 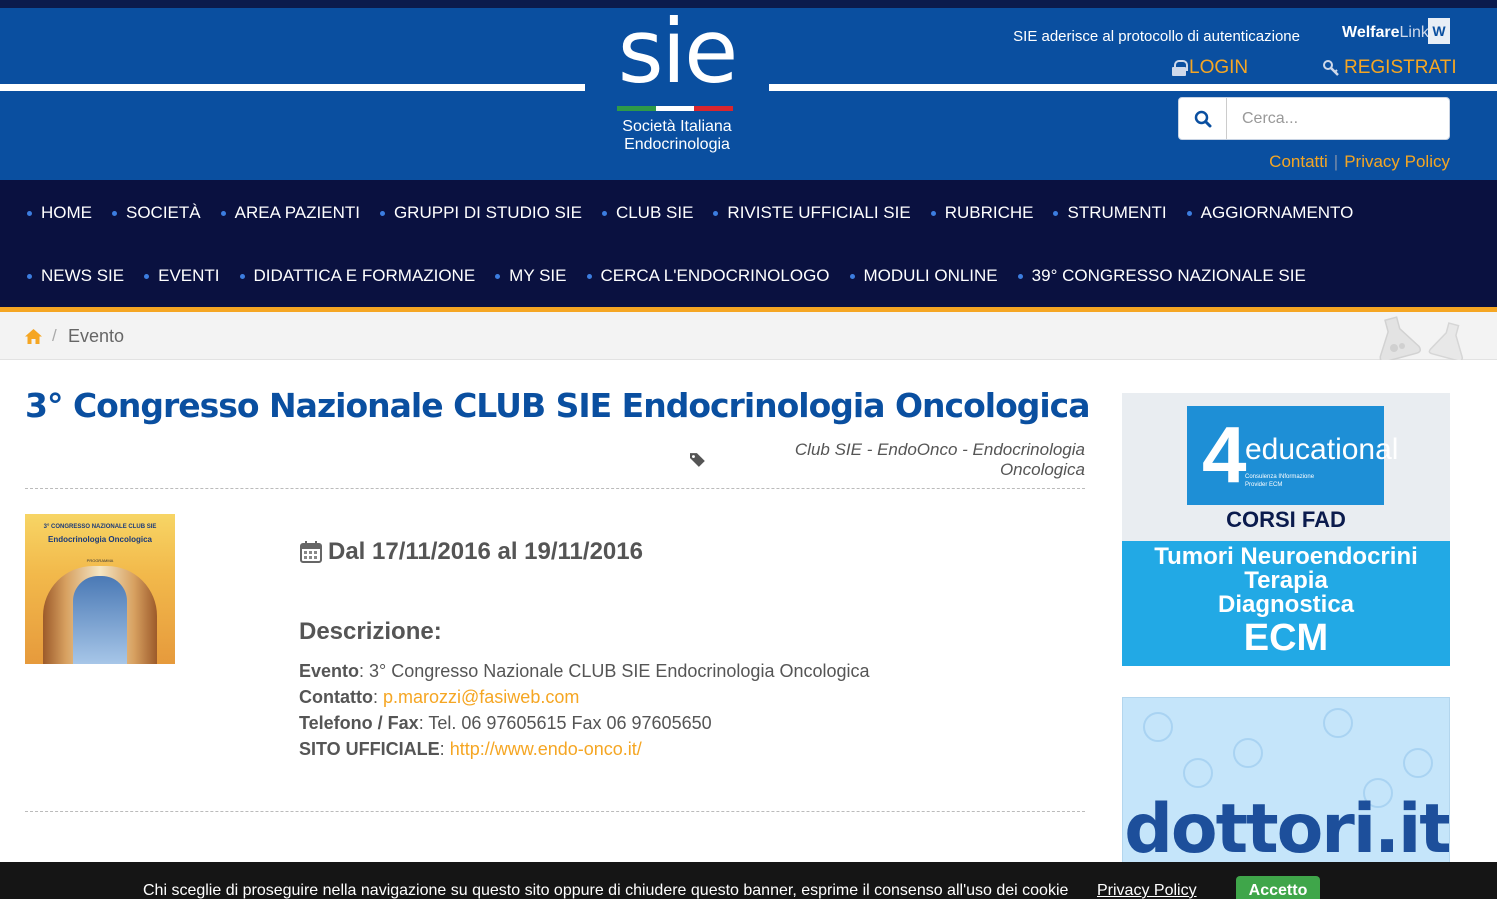 What do you see at coordinates (33, 336) in the screenshot?
I see `home-icon` at bounding box center [33, 336].